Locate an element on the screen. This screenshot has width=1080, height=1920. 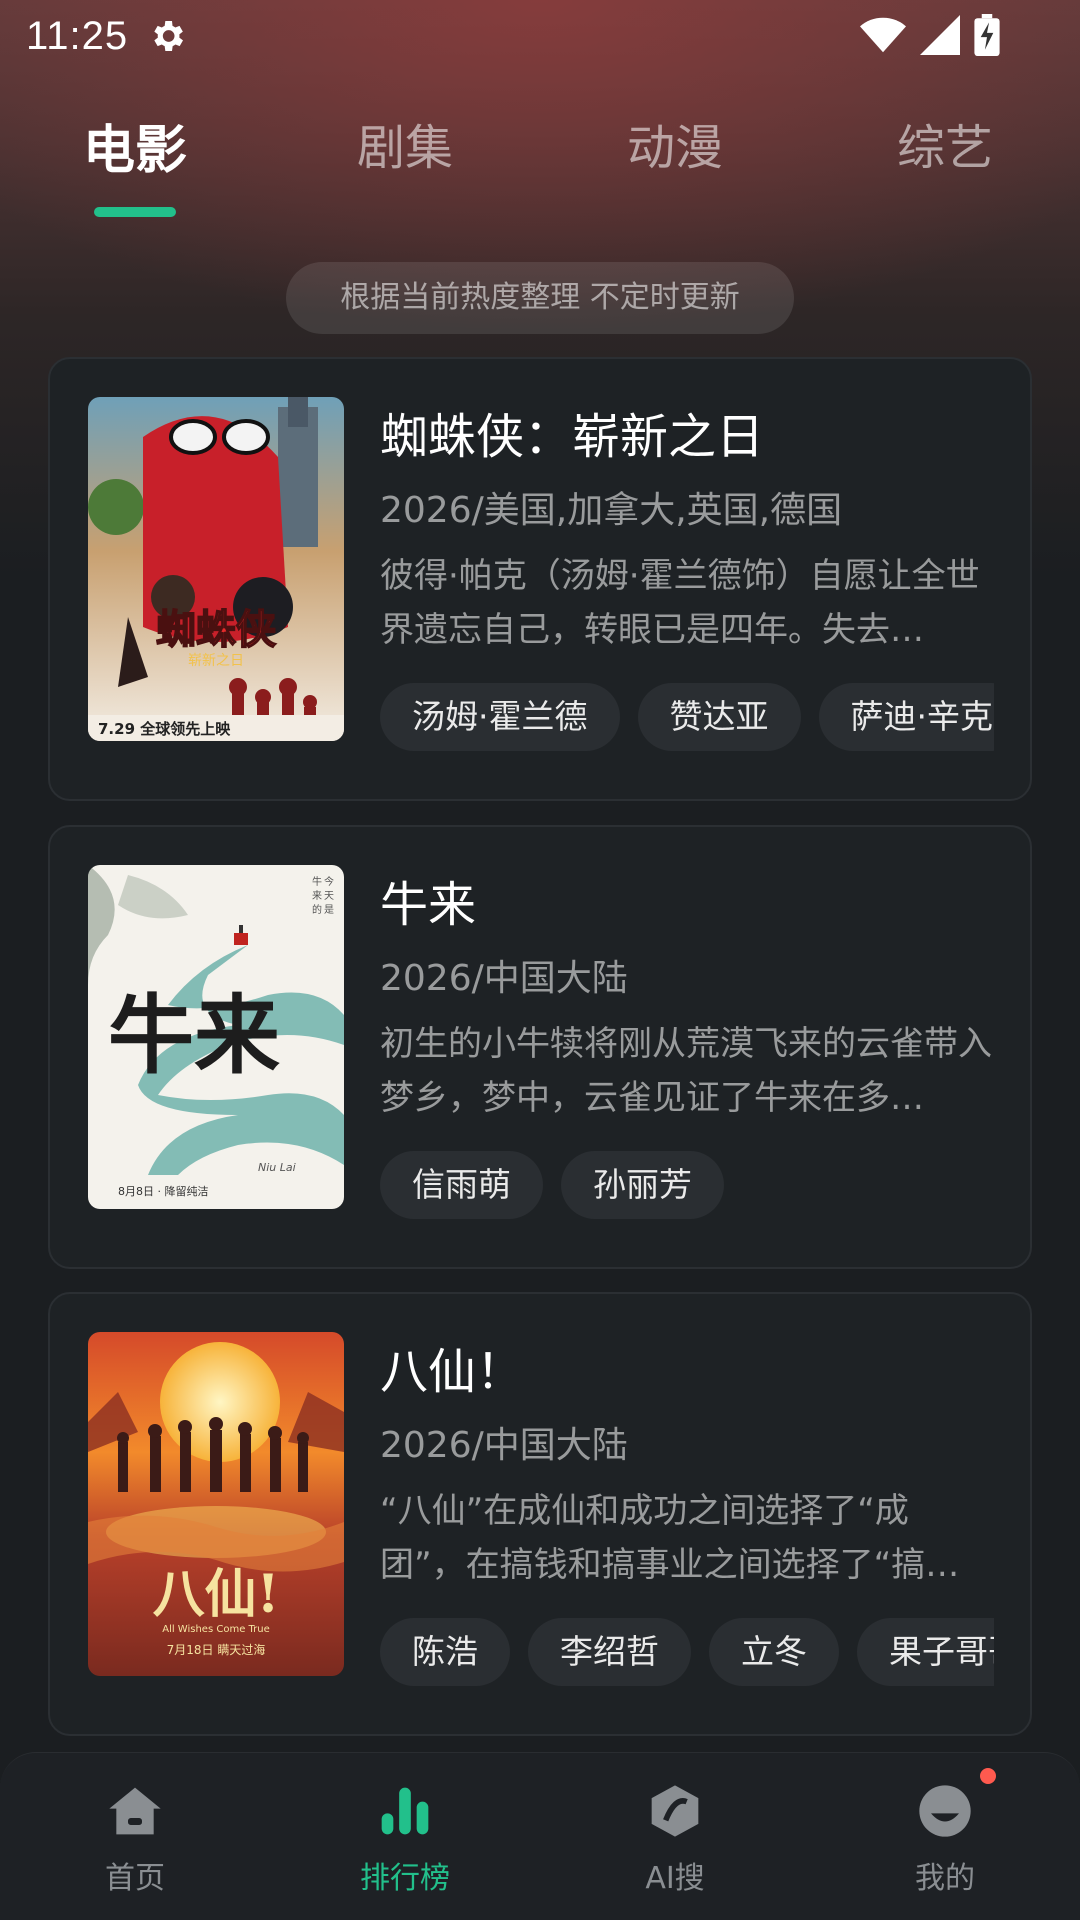
poster-release-text: 7.29 全球领先上映 is located at coordinates (164, 729).